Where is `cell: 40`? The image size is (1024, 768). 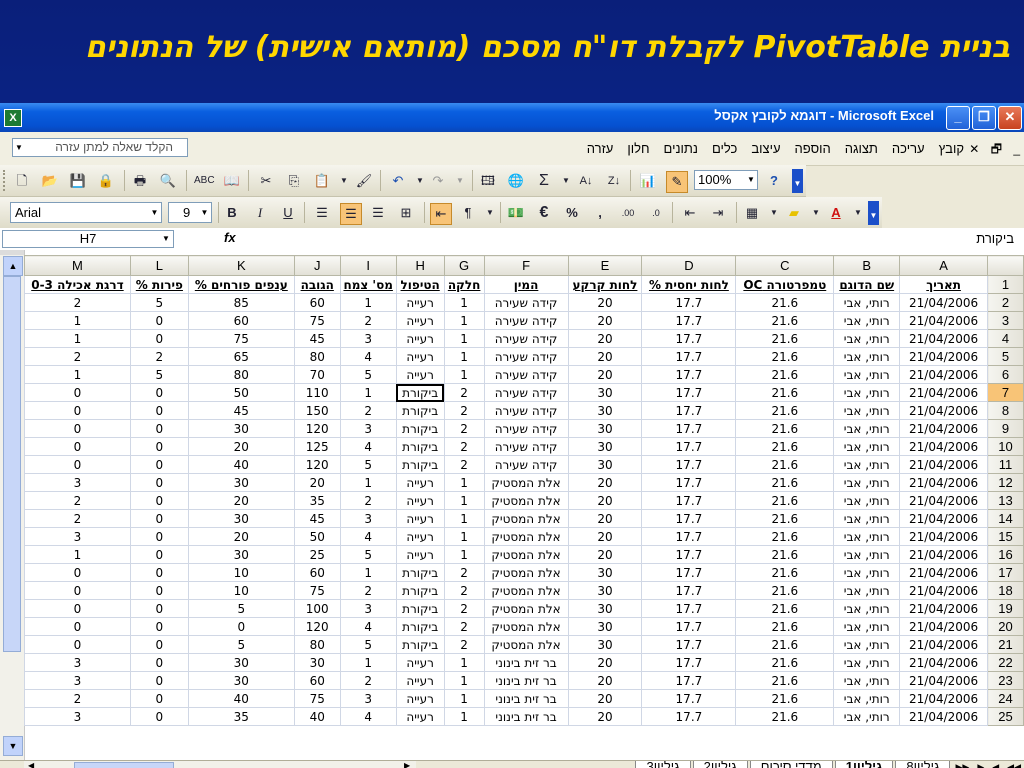
cell: 40 is located at coordinates (241, 698).